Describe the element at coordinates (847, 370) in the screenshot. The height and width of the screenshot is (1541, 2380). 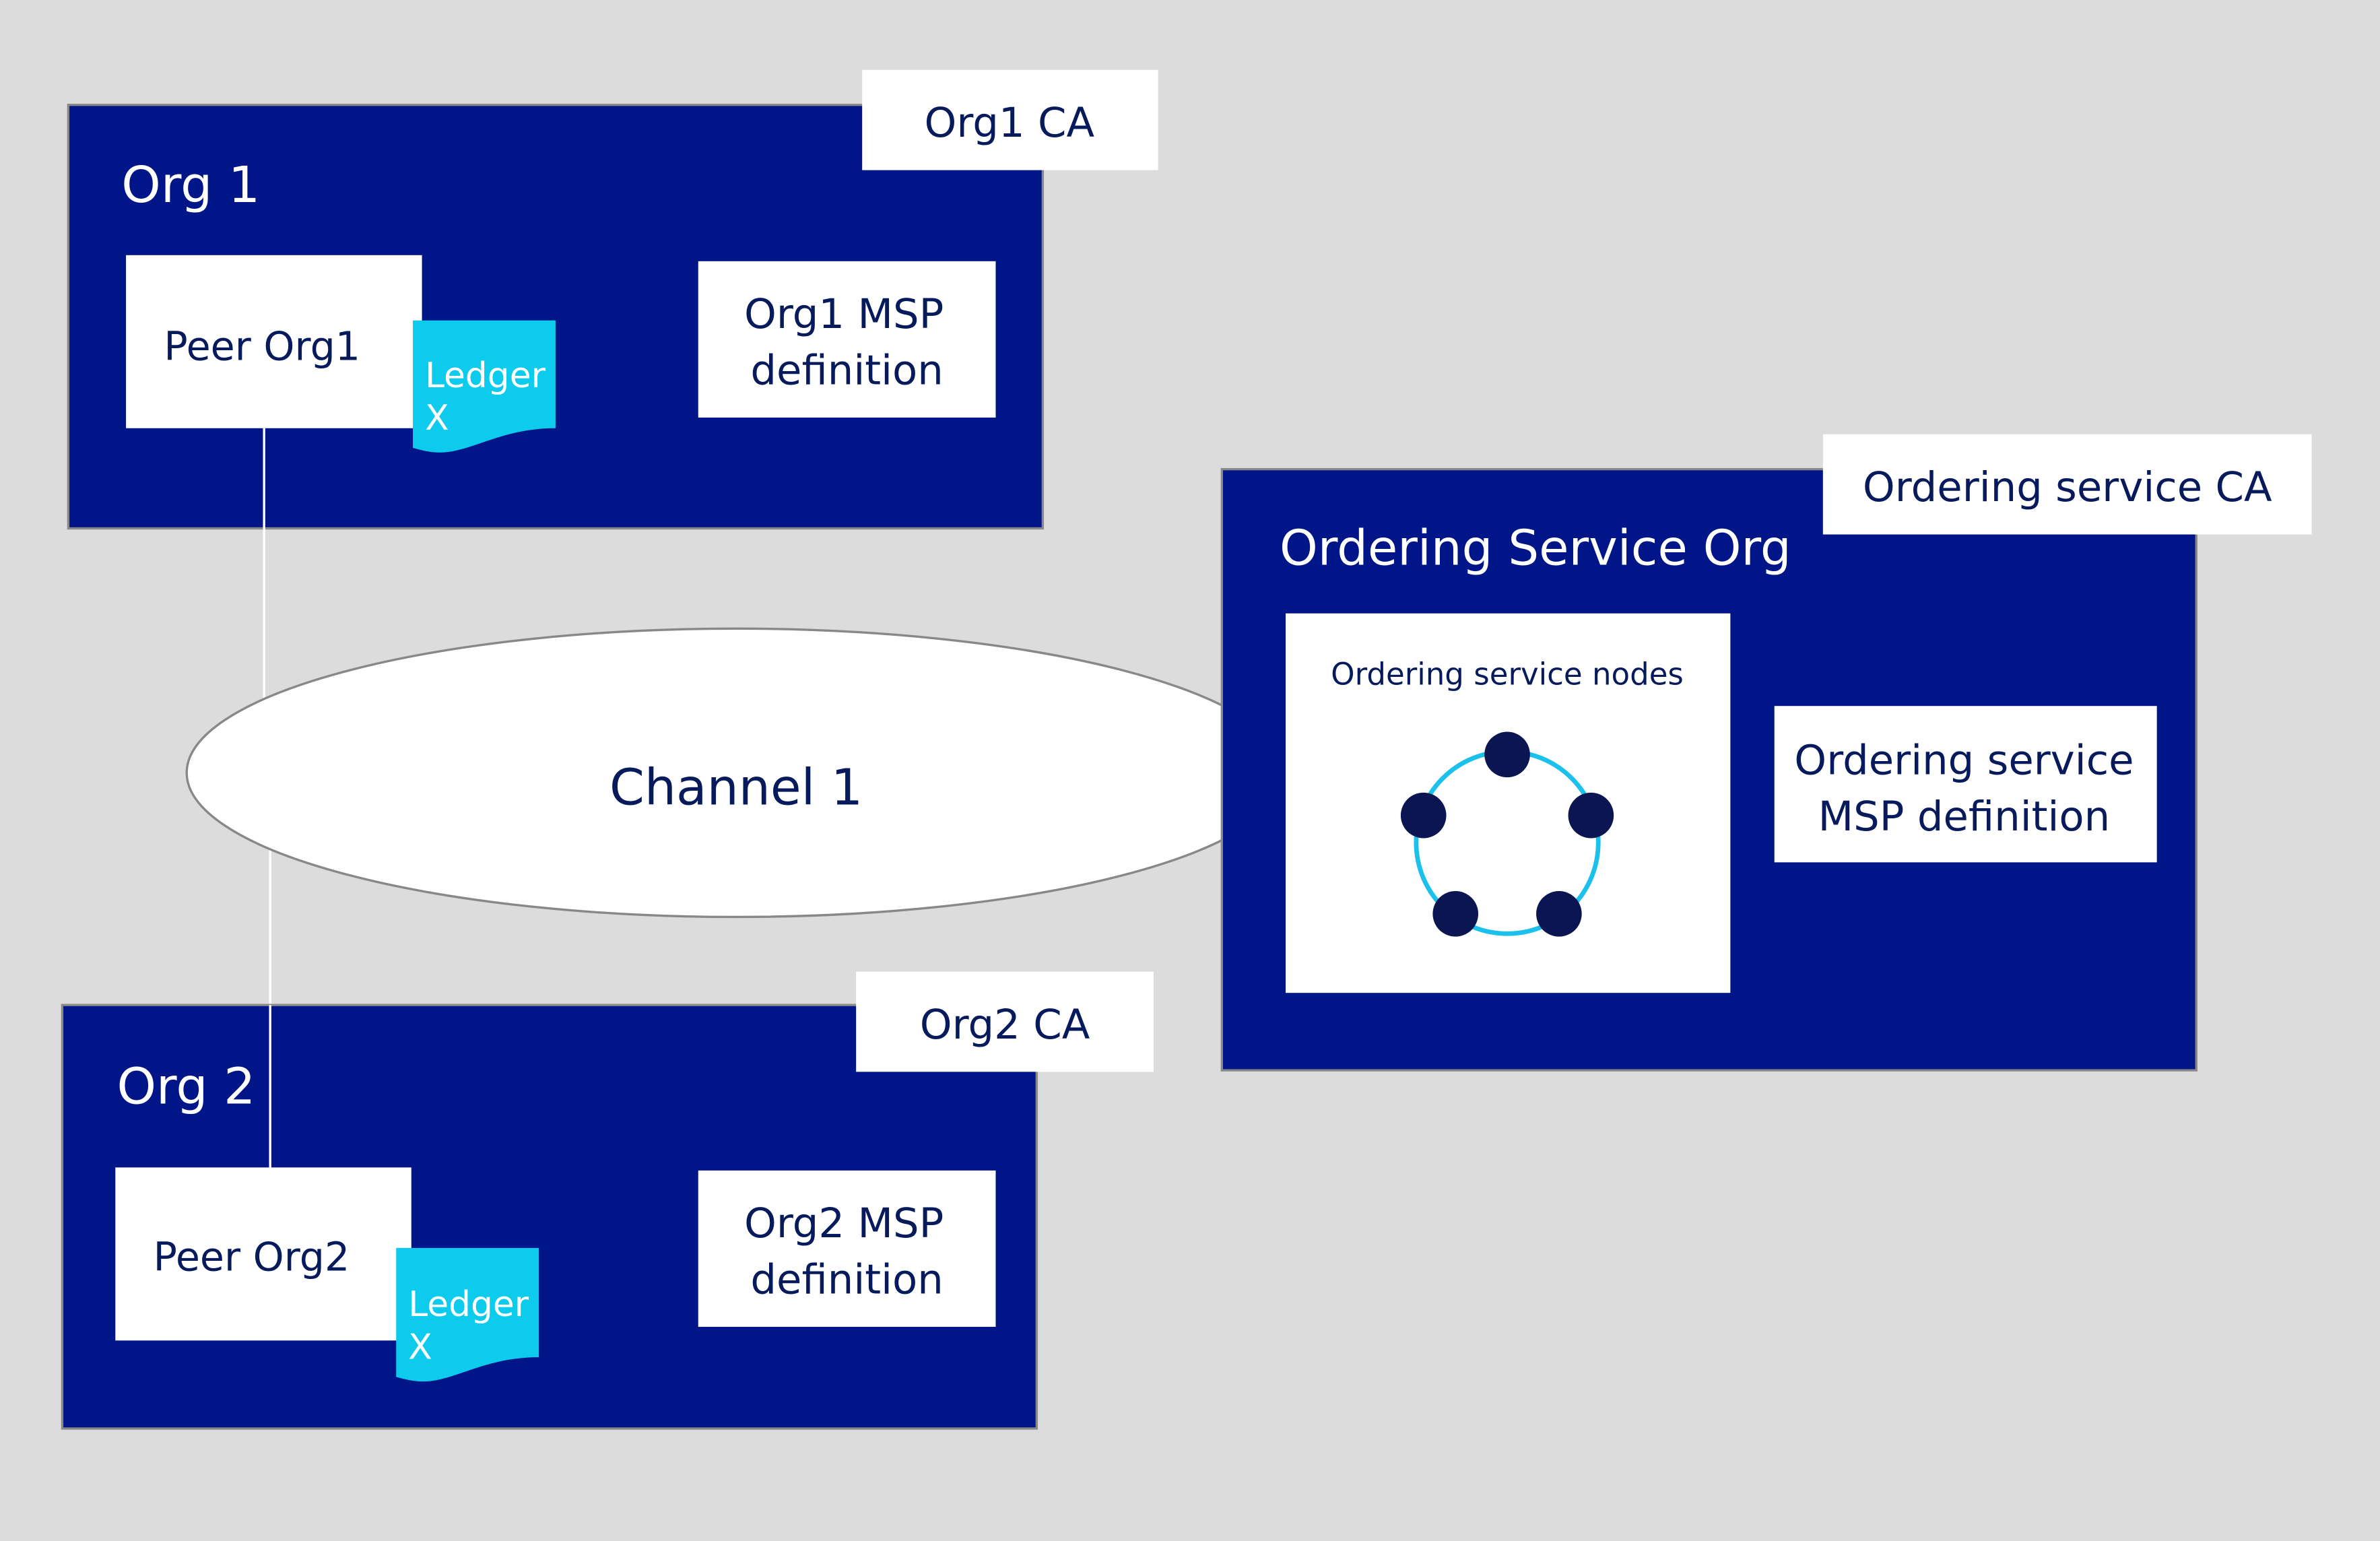
I see `org1-msp-line2: definition` at that location.